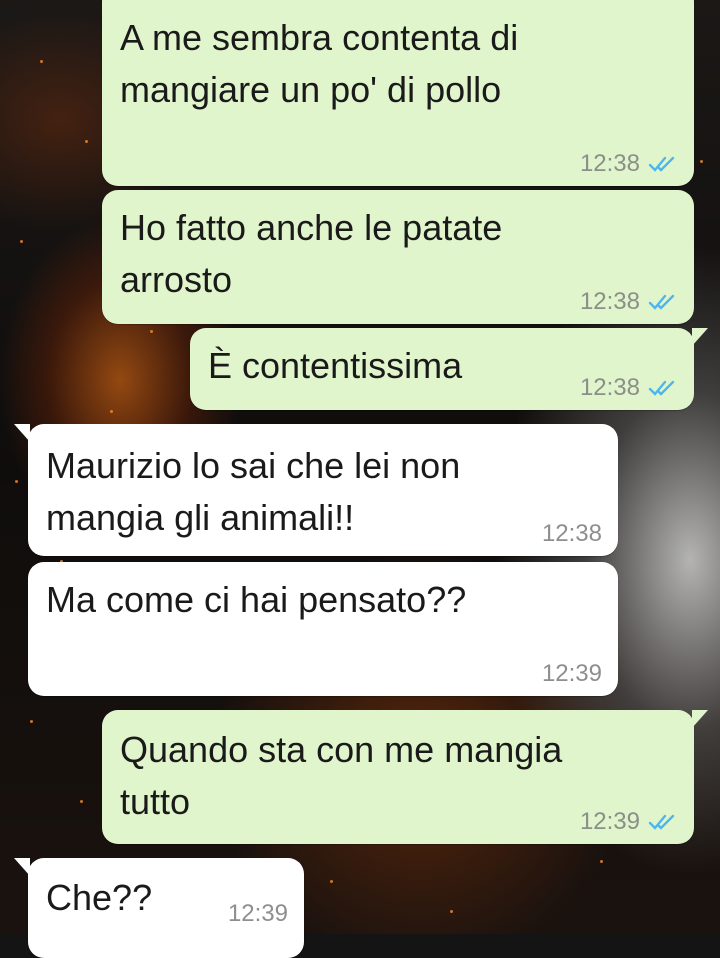  Describe the element at coordinates (323, 629) in the screenshot. I see `message-bubble-incoming: Ma come ci hai pensato?? 12:39` at that location.